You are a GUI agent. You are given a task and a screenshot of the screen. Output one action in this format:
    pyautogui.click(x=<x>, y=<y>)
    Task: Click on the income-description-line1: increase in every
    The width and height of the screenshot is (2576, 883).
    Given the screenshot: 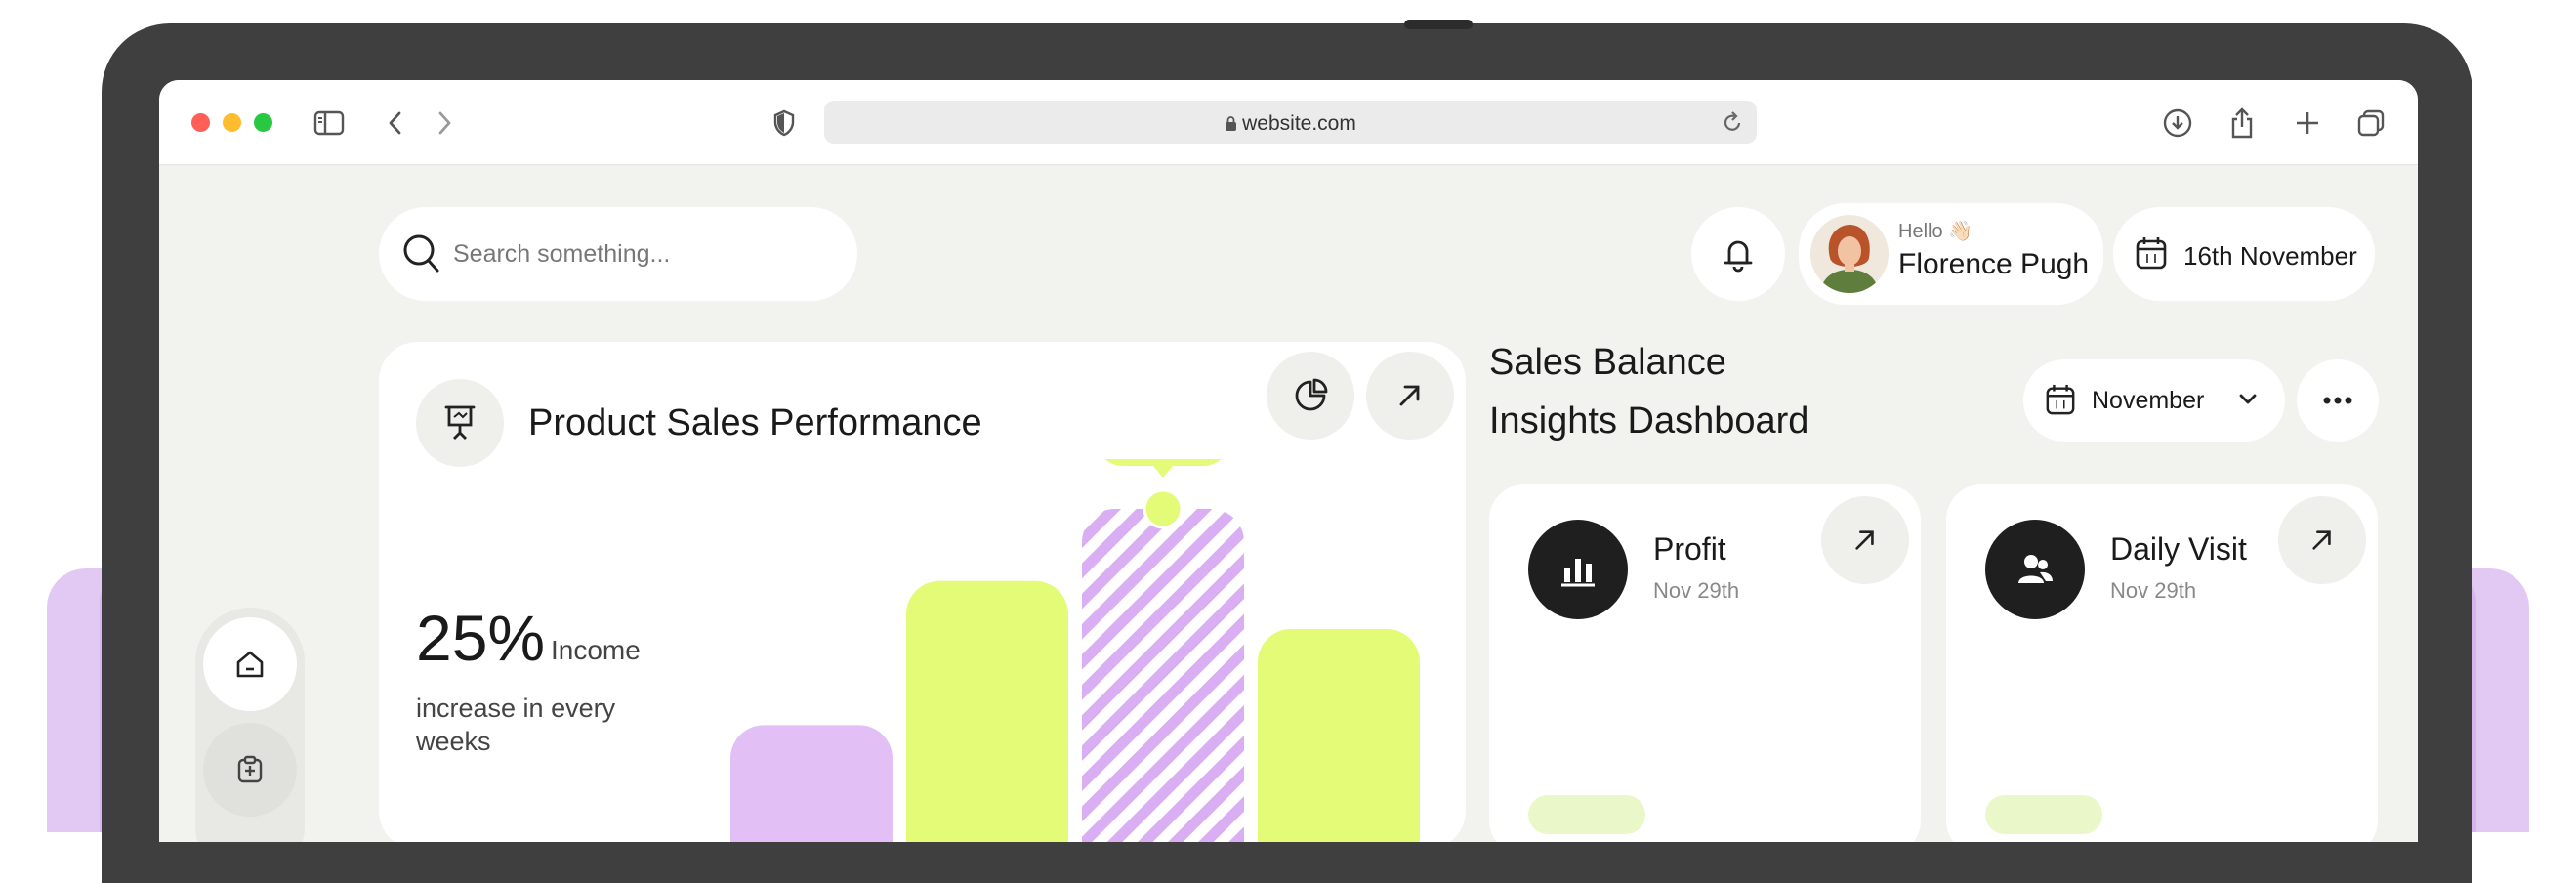 What is the action you would take?
    pyautogui.click(x=516, y=709)
    